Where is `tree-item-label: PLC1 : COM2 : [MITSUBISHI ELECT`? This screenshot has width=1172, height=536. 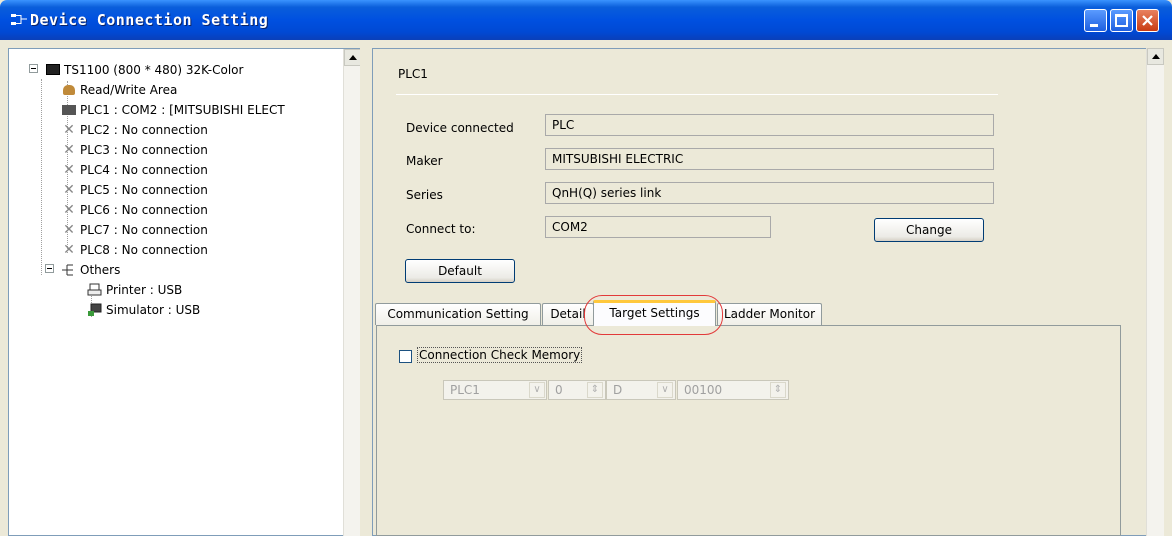
tree-item-label: PLC1 : COM2 : [MITSUBISHI ELECT is located at coordinates (182, 109).